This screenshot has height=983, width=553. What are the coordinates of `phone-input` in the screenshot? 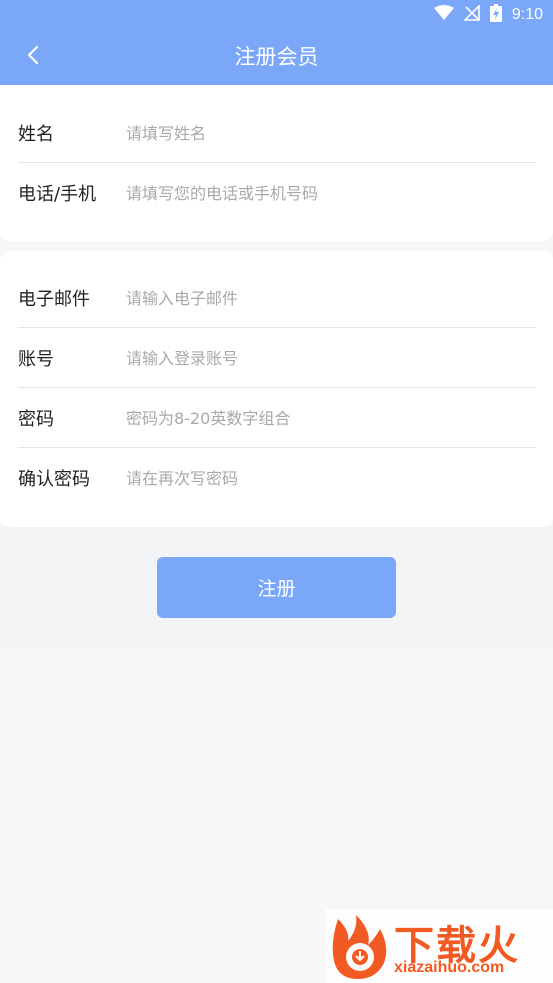 It's located at (330, 193).